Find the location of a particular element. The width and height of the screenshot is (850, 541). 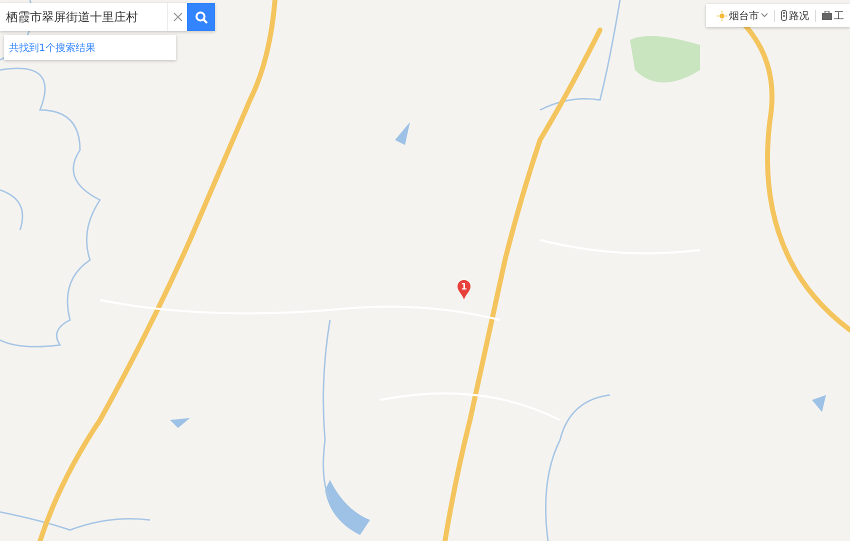

toolbox-icon is located at coordinates (827, 15).